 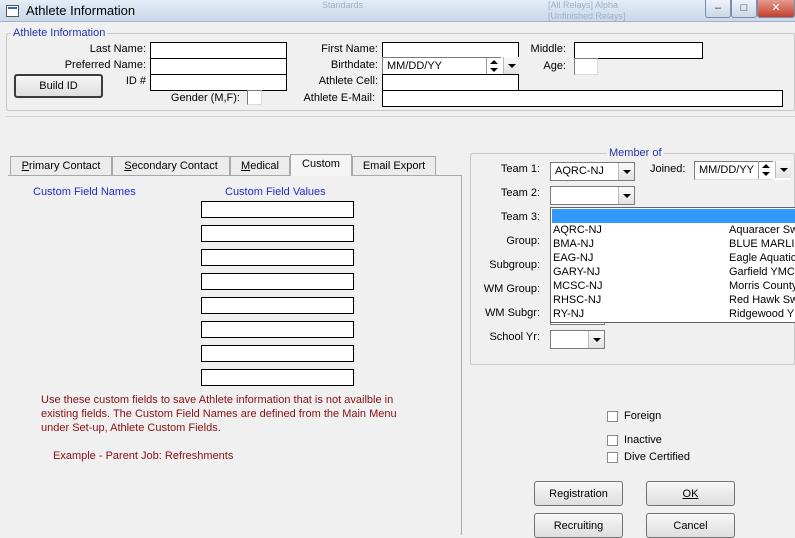 I want to click on inactive-label: Inactive, so click(x=643, y=440).